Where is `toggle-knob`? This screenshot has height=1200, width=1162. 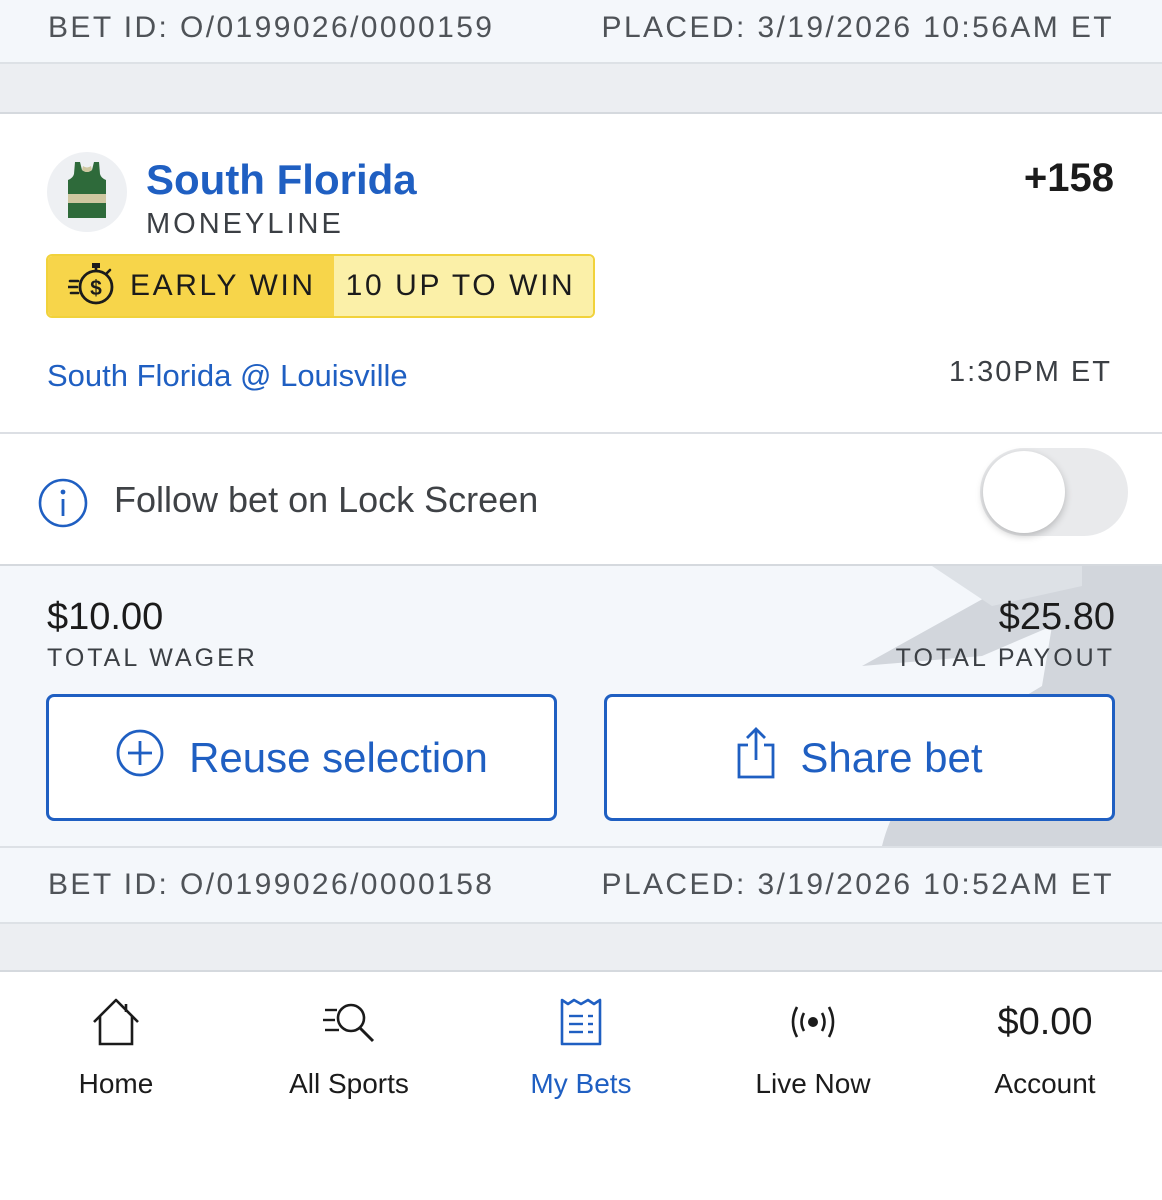
toggle-knob is located at coordinates (1024, 492).